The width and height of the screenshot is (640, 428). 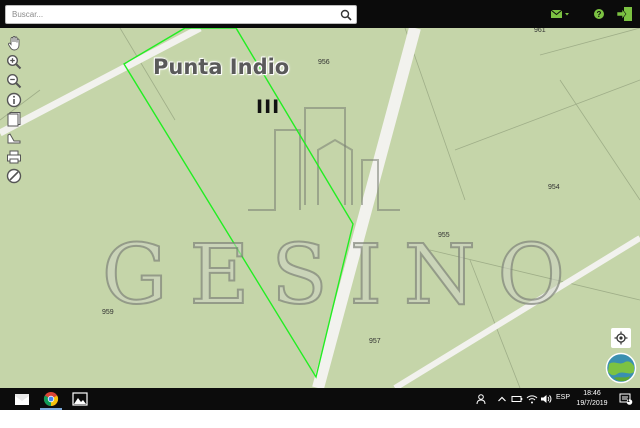 I want to click on search-box, so click(x=181, y=14).